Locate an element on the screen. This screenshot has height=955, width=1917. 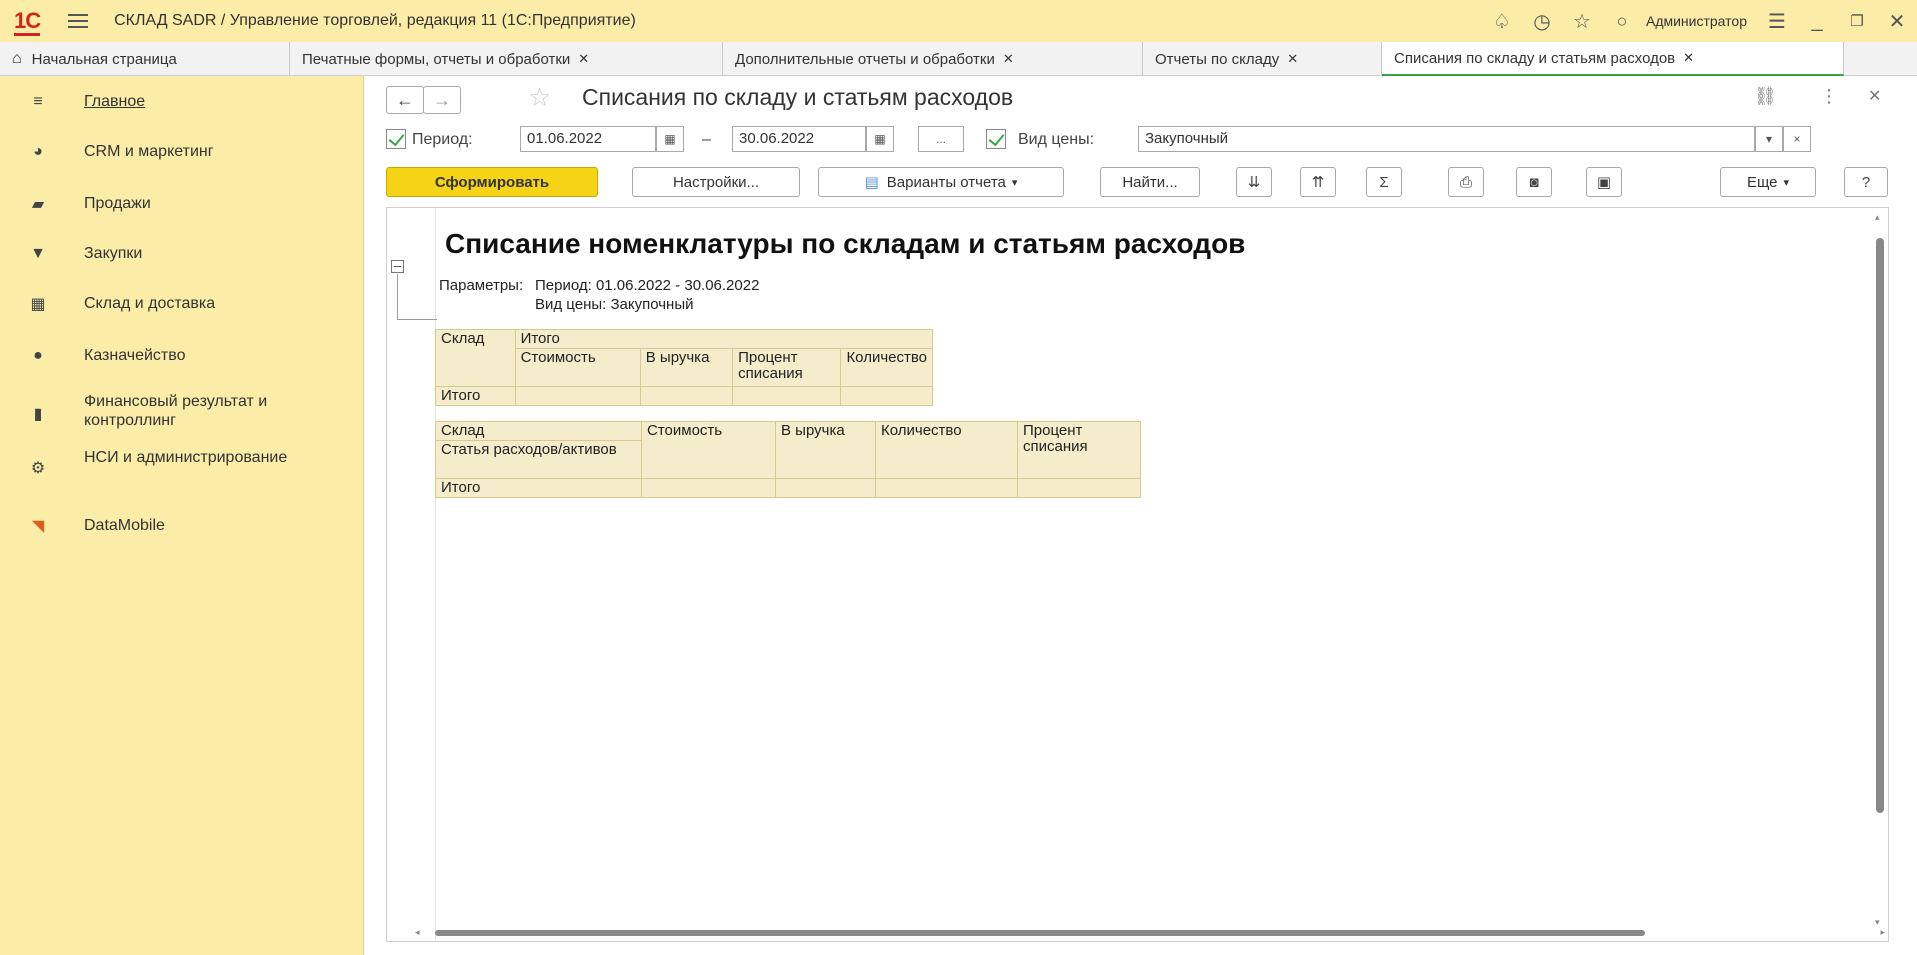
user-name: Администратор is located at coordinates (1696, 21).